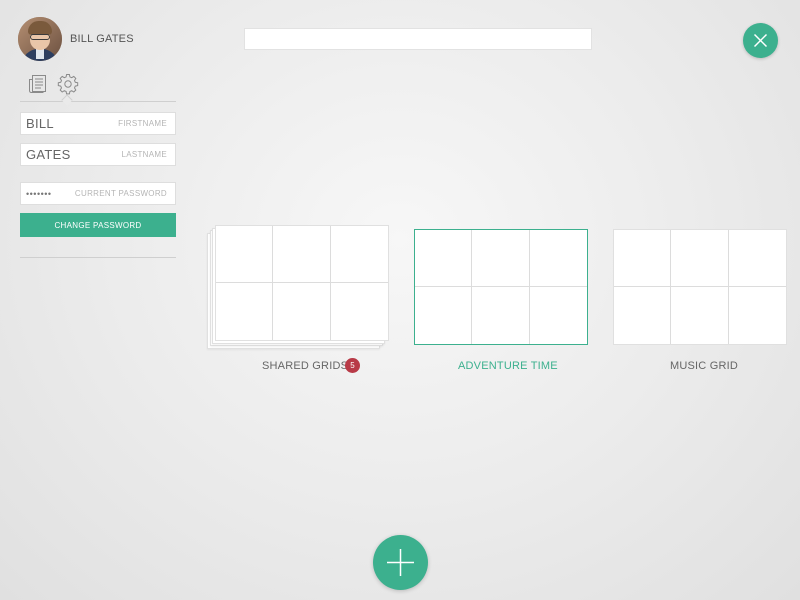  Describe the element at coordinates (39, 194) in the screenshot. I see `current-password-value: •••••••` at that location.